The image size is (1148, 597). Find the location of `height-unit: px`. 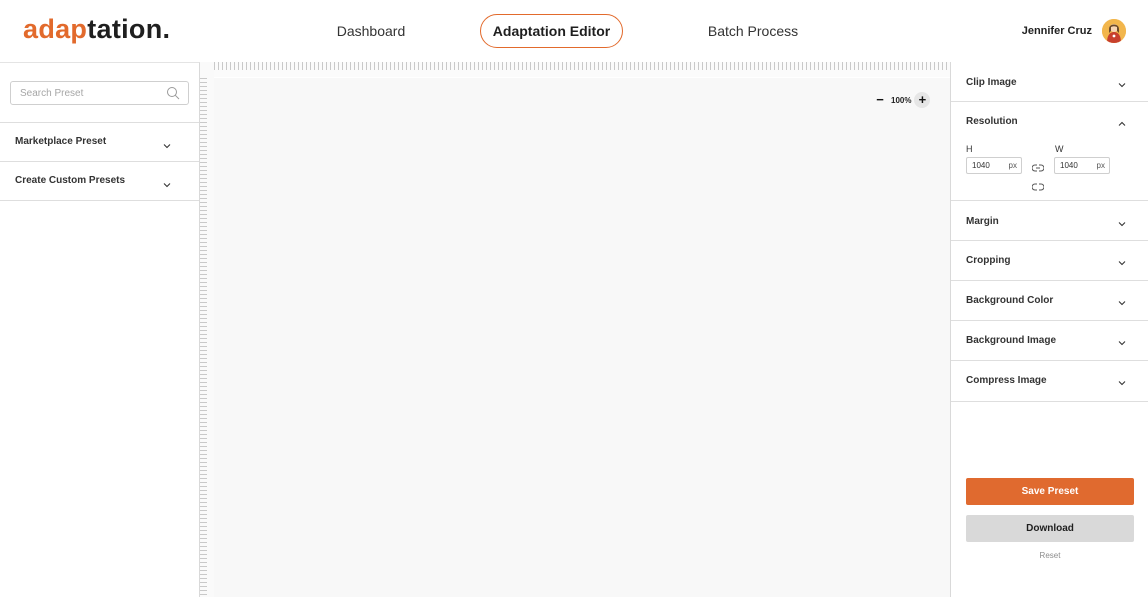

height-unit: px is located at coordinates (1012, 165).